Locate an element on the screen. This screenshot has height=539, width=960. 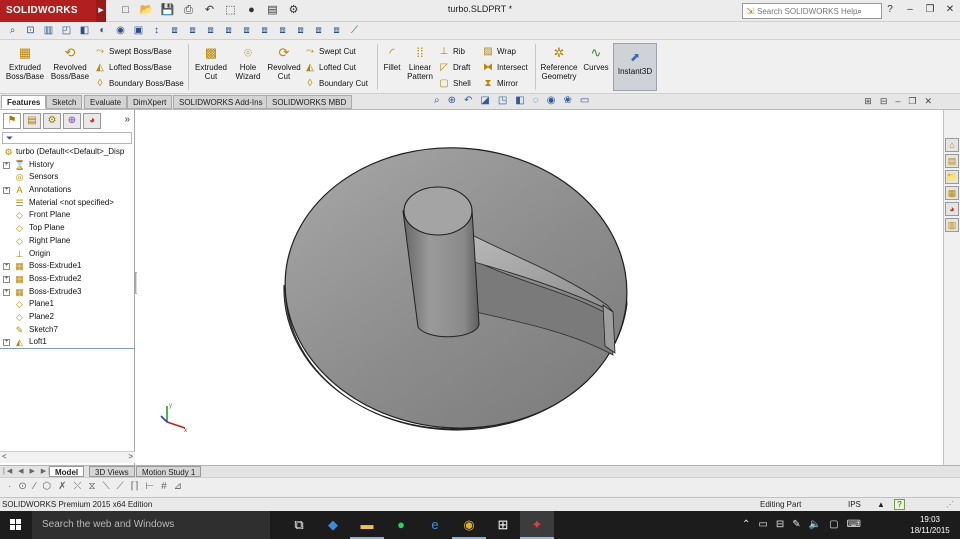
restore-icon: ❐ is located at coordinates (930, 9).